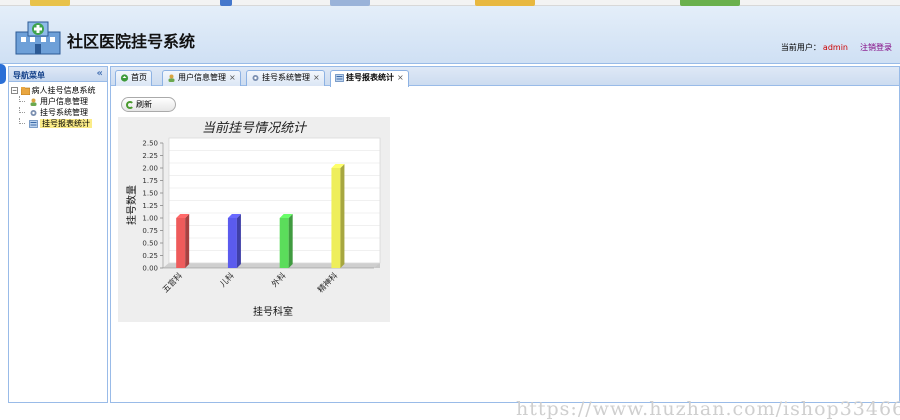 This screenshot has width=900, height=420. Describe the element at coordinates (58, 234) in the screenshot. I see `sidebar-panel: 导航菜单 « − 病人挂号信息系统 用户信息管理 挂号系统管理 挂号报表统计` at that location.